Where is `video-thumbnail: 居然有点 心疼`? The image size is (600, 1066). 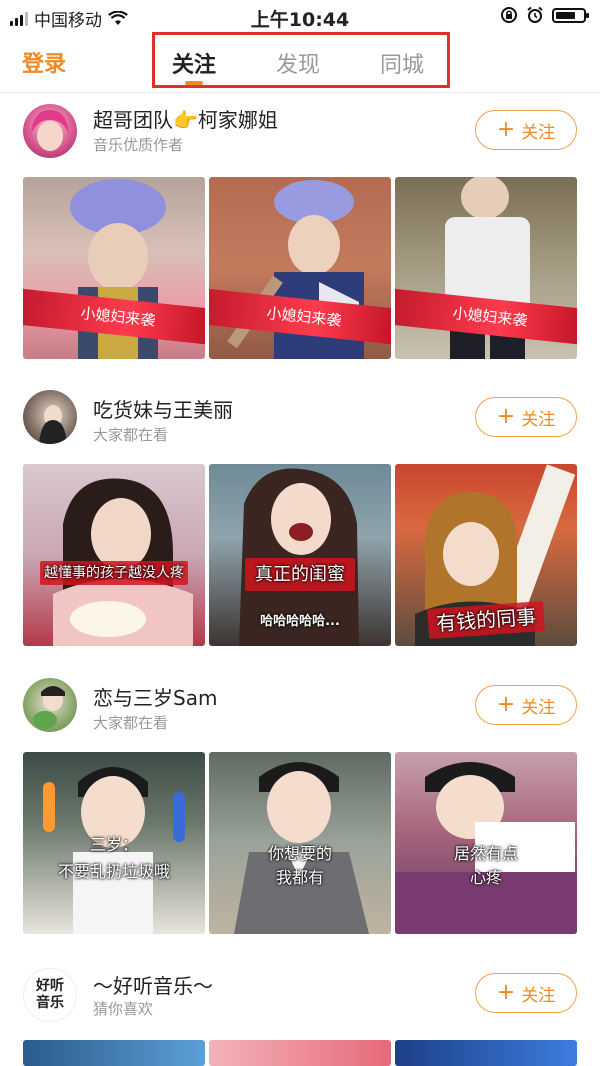 video-thumbnail: 居然有点 心疼 is located at coordinates (486, 843).